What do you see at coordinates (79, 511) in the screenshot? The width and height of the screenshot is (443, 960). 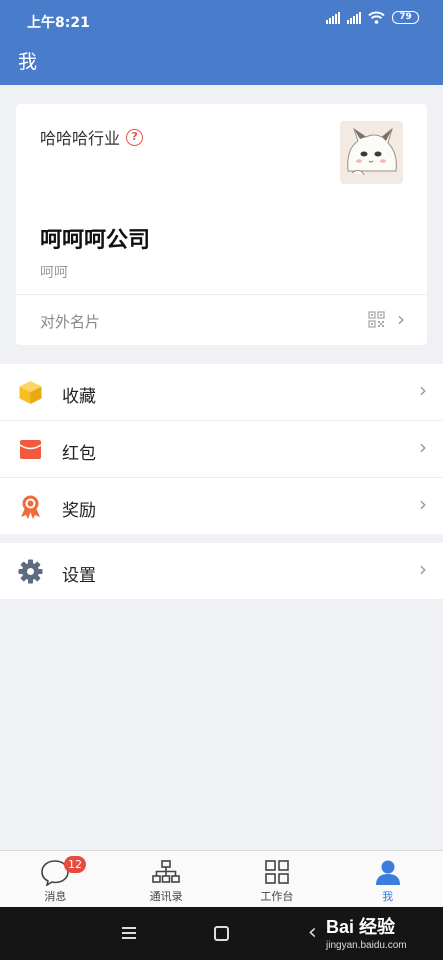 I see `menu-label: 奖励` at bounding box center [79, 511].